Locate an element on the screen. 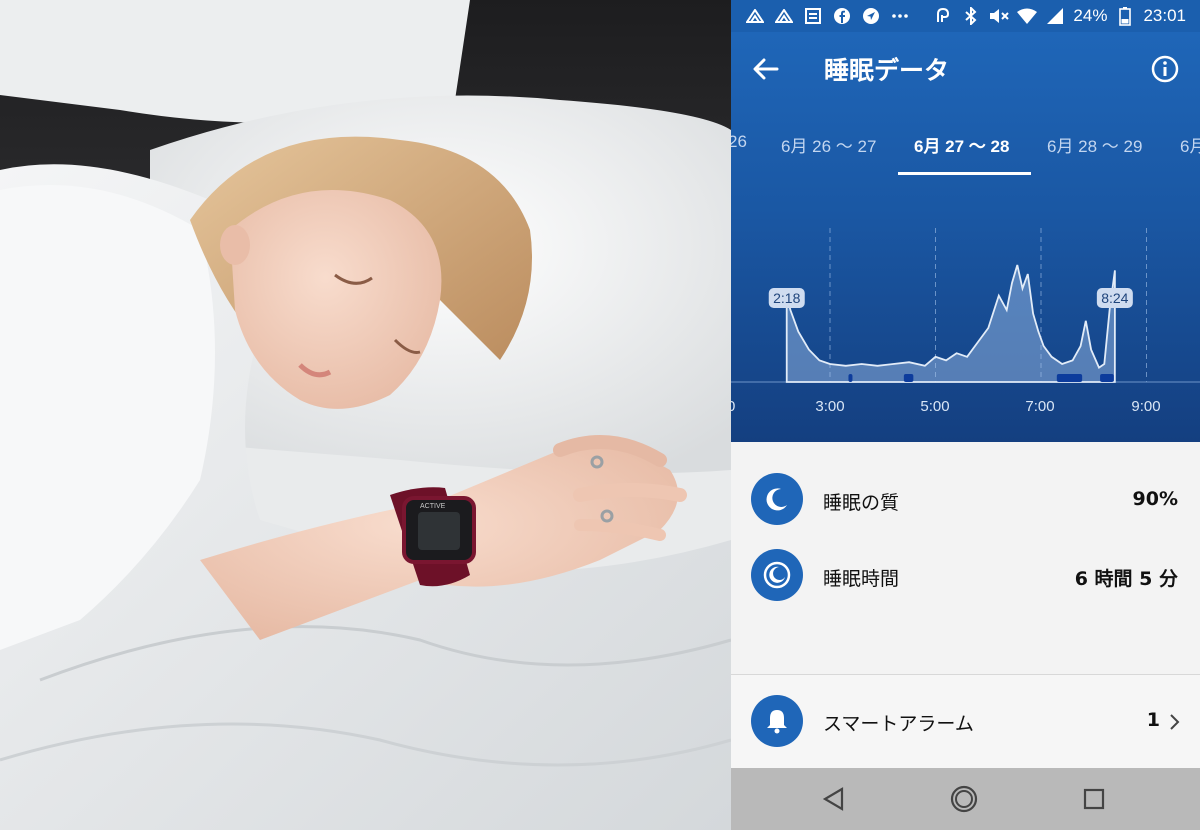  mute-icon is located at coordinates (999, 16).